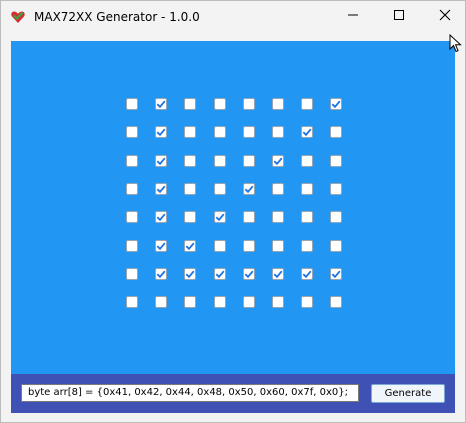 Image resolution: width=466 pixels, height=423 pixels. What do you see at coordinates (336, 302) in the screenshot?
I see `led-checkbox-r8-c8` at bounding box center [336, 302].